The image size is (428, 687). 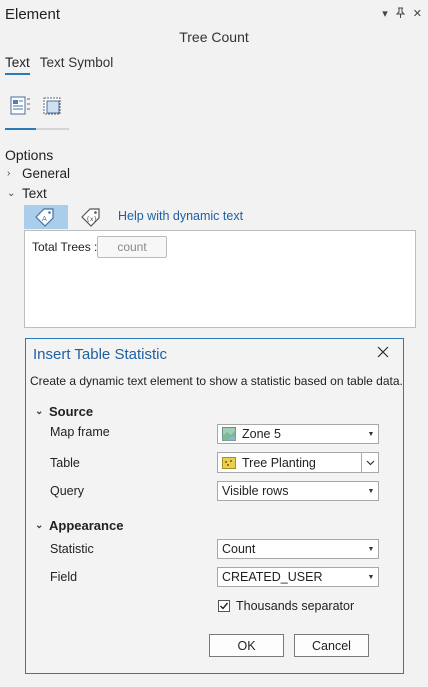 I want to click on dynamic-text-button: A, so click(x=46, y=217).